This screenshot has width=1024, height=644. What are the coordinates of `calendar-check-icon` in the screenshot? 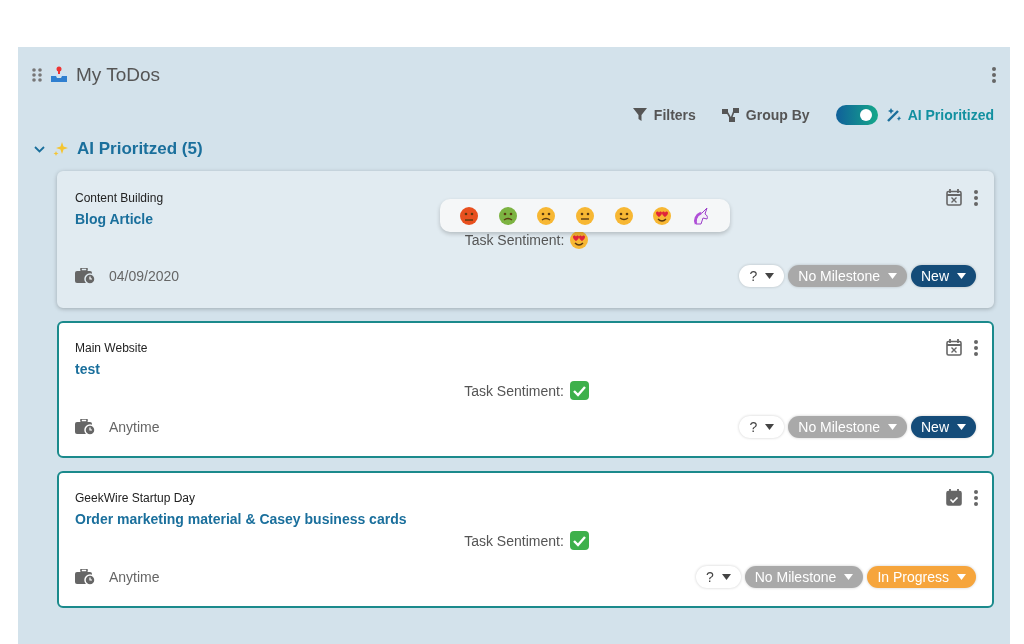 It's located at (954, 497).